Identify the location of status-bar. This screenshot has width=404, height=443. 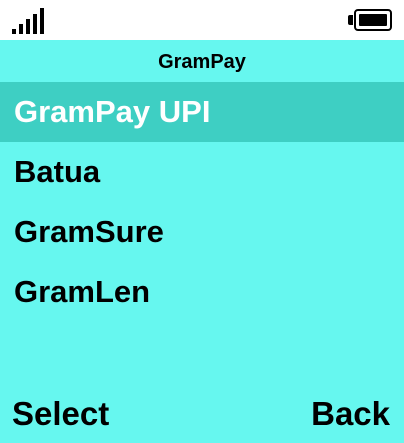
(202, 20).